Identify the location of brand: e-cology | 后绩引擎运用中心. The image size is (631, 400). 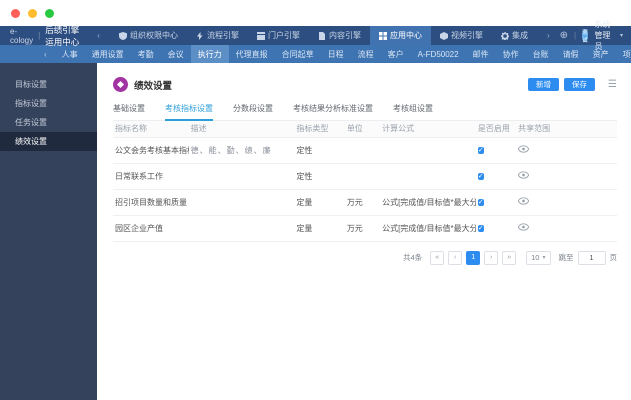
(48, 36).